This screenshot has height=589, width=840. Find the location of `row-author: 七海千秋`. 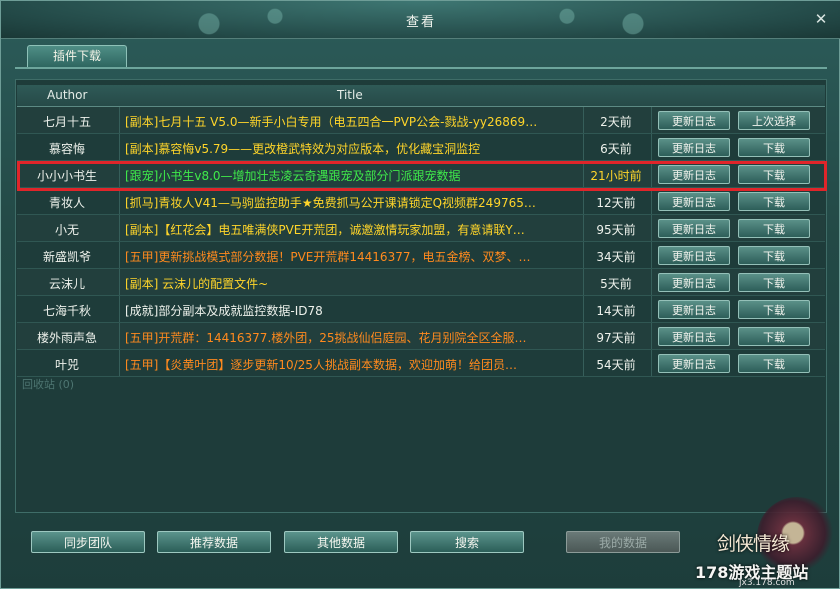

row-author: 七海千秋 is located at coordinates (66, 311).